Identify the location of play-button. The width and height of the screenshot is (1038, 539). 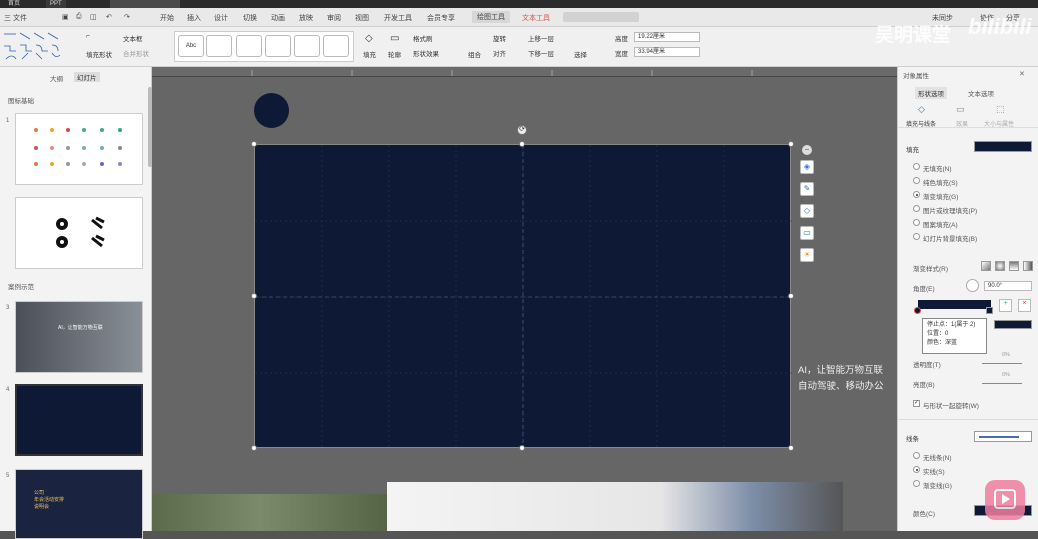
(1005, 500).